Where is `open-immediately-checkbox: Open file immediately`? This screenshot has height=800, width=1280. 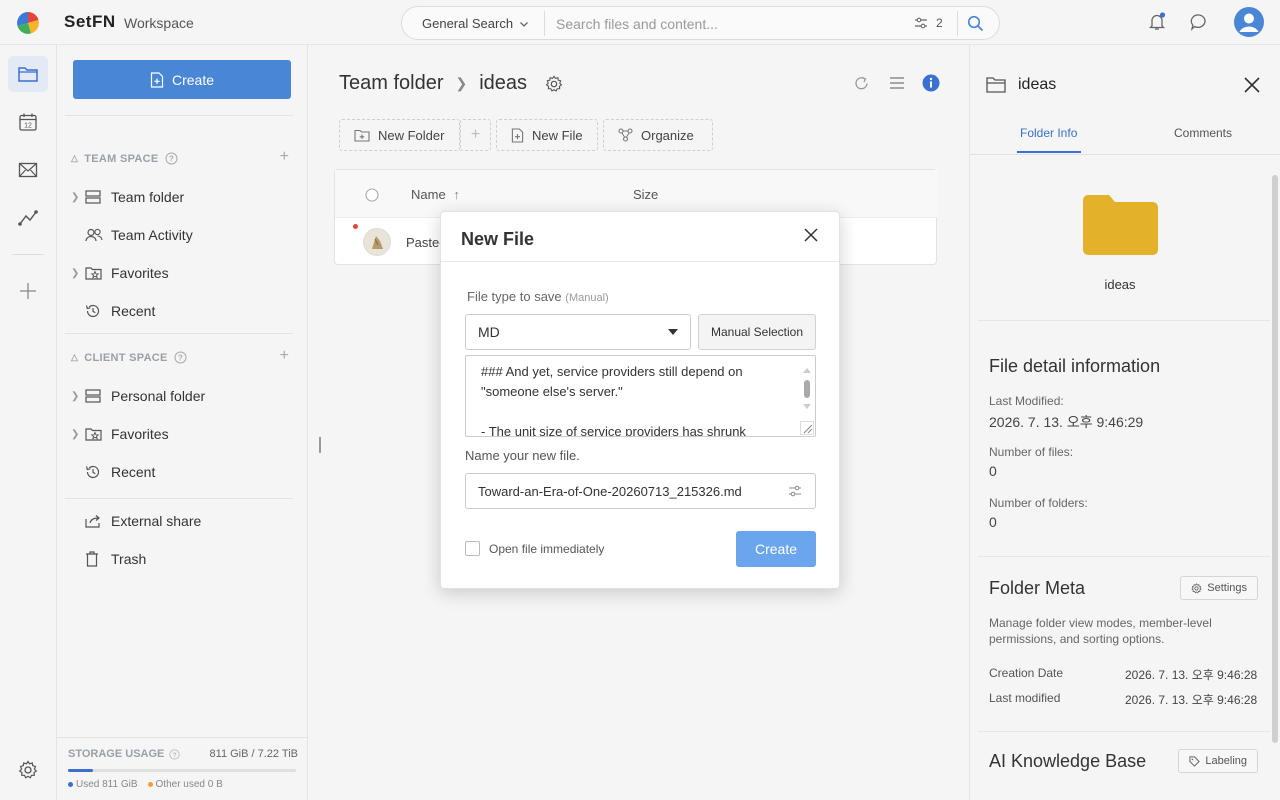
open-immediately-checkbox: Open file immediately is located at coordinates (534, 548).